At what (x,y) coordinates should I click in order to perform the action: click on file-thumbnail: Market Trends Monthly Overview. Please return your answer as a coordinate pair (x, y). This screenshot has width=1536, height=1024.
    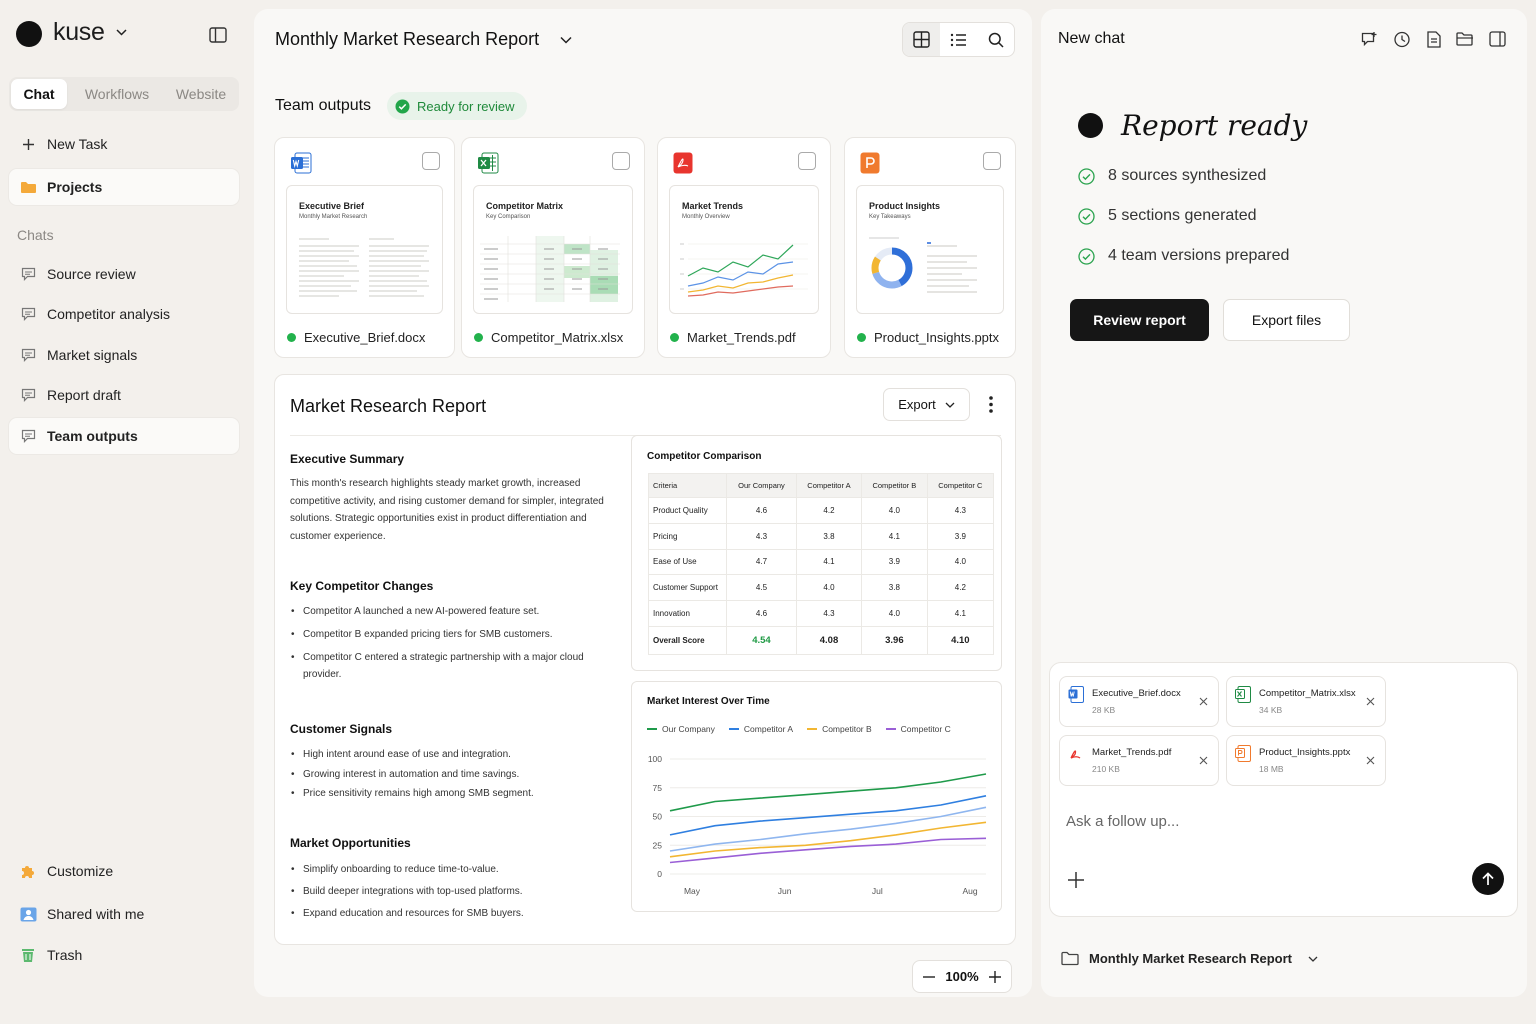
    Looking at the image, I should click on (744, 249).